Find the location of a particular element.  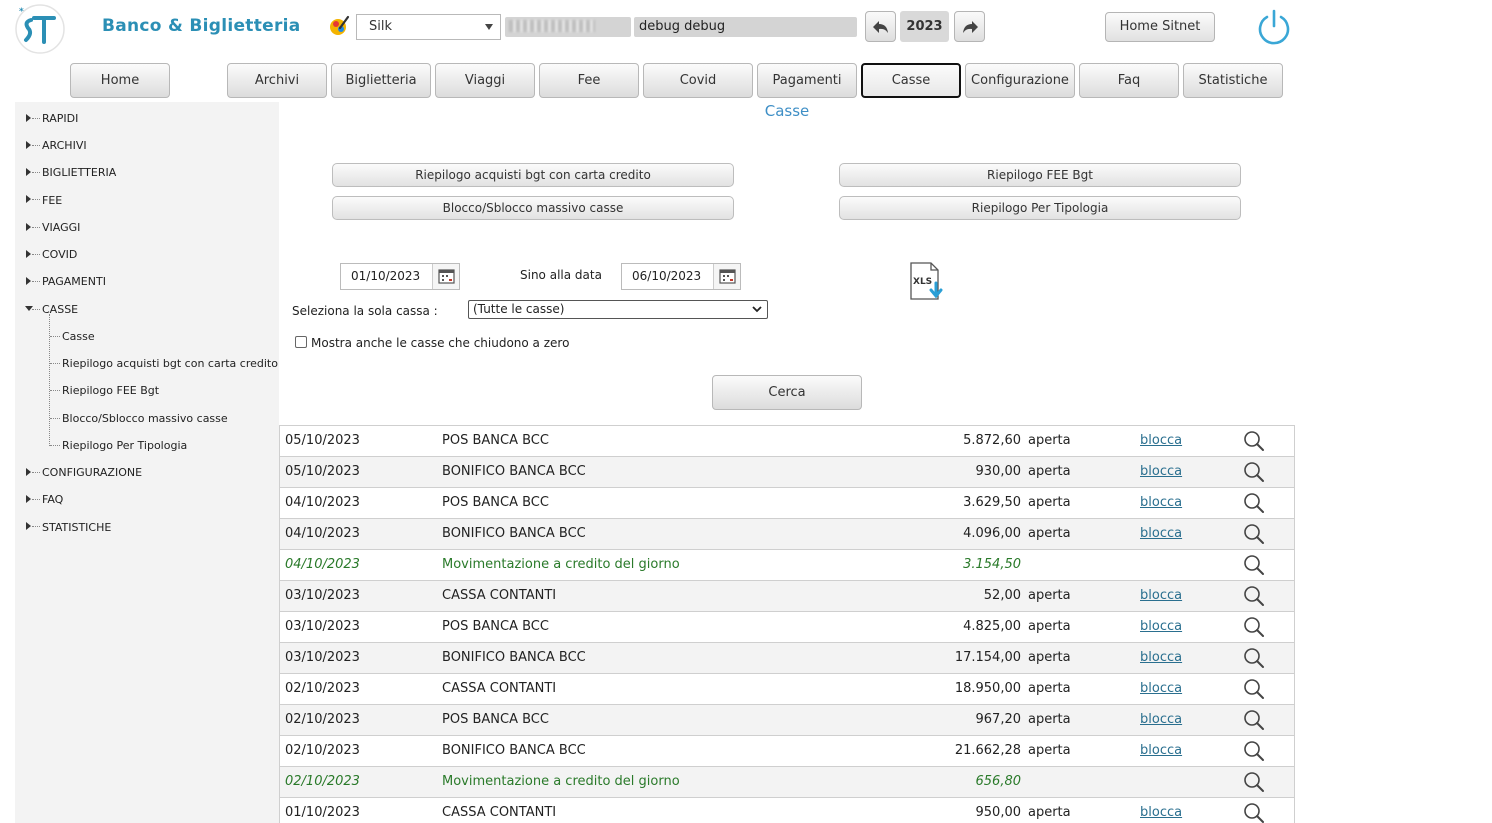

row-amount: 21.662,28 is located at coordinates (987, 750).